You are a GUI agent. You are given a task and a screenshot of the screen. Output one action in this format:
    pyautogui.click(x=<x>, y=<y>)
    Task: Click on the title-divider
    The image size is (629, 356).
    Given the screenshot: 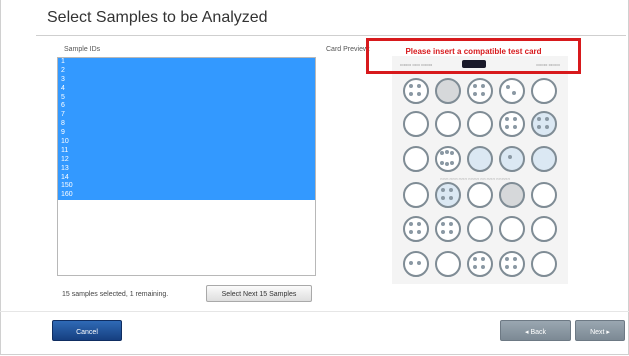 What is the action you would take?
    pyautogui.click(x=331, y=35)
    